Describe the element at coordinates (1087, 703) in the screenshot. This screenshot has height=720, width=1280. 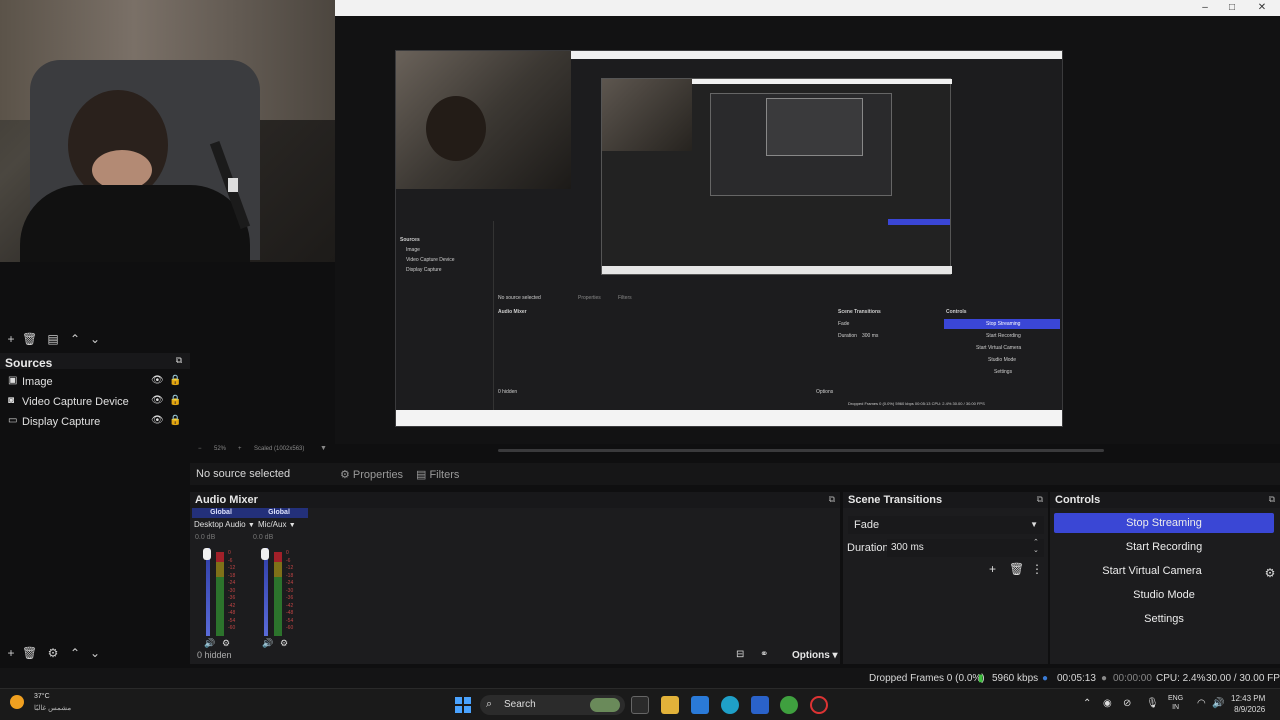
I see `chevron-up-icon: ⌃` at that location.